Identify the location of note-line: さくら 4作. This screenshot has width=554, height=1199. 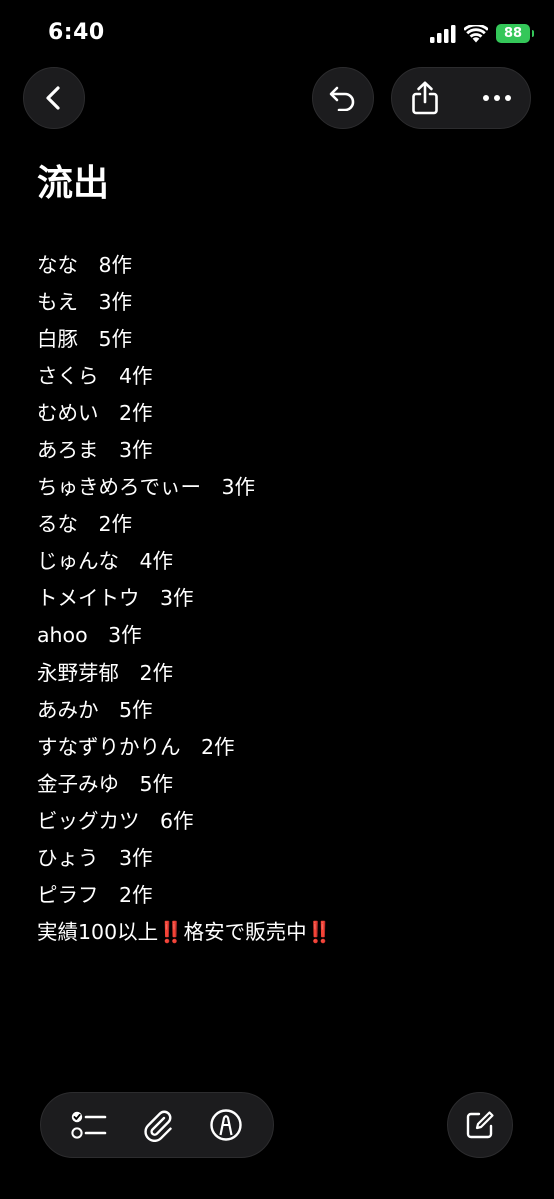
(184, 376).